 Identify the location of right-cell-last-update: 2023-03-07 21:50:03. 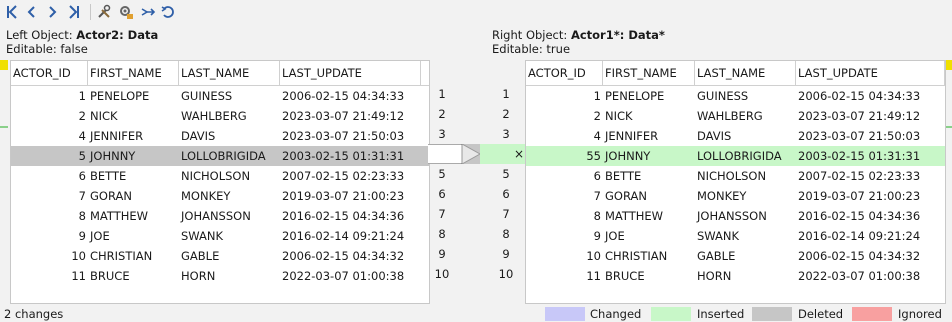
(870, 136).